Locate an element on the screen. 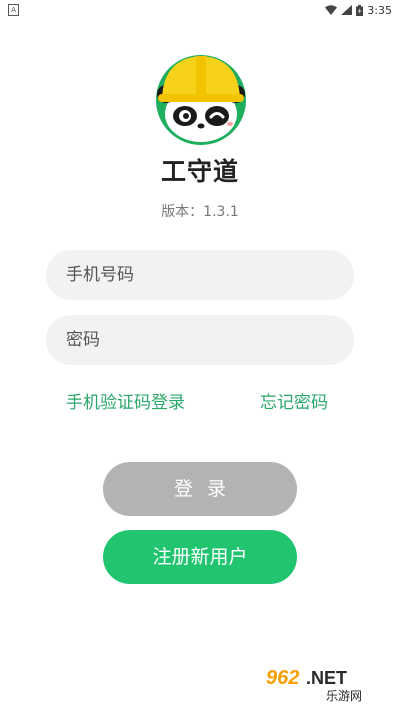 The width and height of the screenshot is (400, 710). phone-input is located at coordinates (201, 275).